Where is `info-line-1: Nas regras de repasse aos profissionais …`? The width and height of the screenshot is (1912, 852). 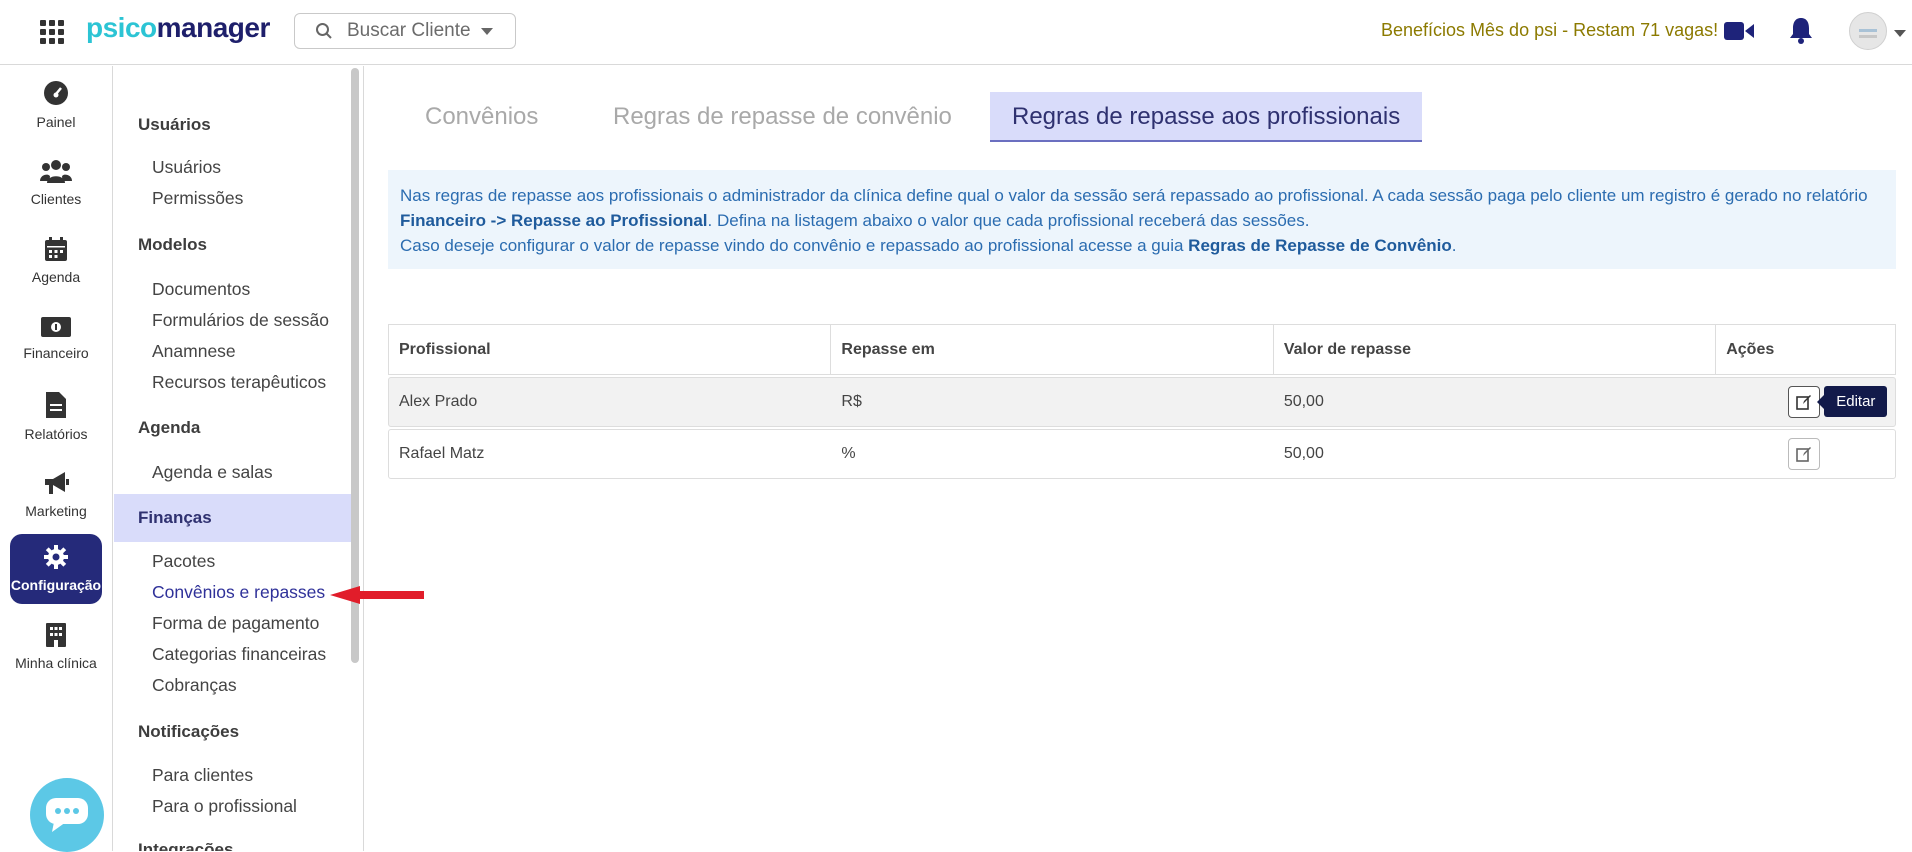
info-line-1: Nas regras de repasse aos profissionais … is located at coordinates (1142, 208).